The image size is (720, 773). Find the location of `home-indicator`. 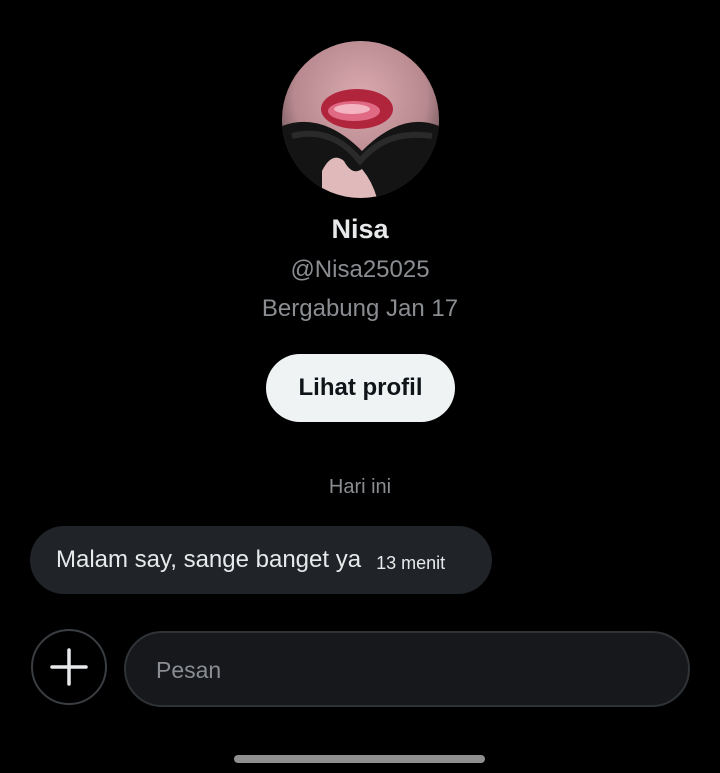

home-indicator is located at coordinates (359, 759).